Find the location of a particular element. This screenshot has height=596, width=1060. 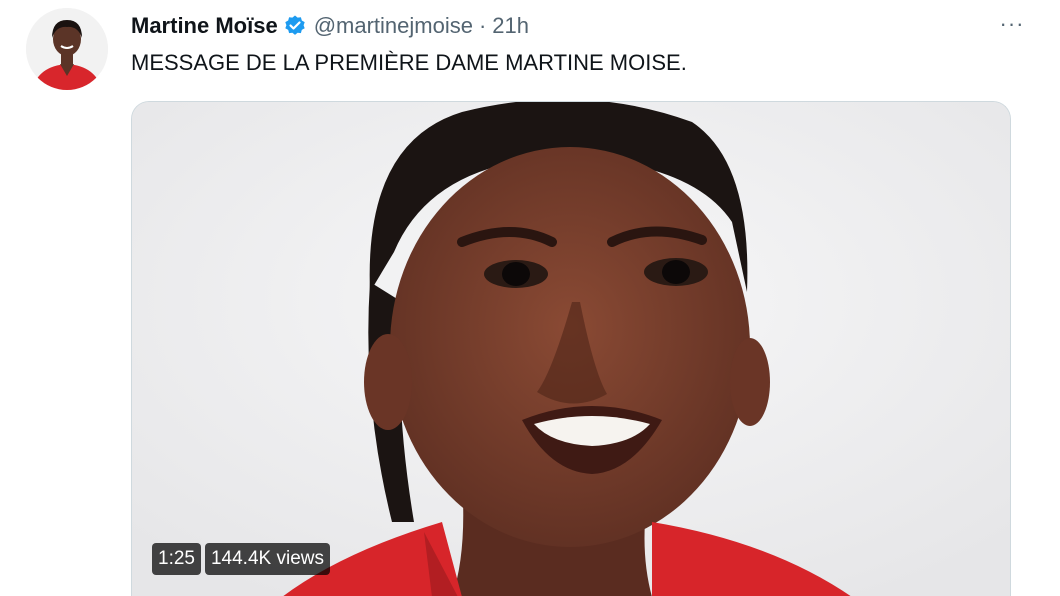

author-handle: @martinejmoise is located at coordinates (393, 26).